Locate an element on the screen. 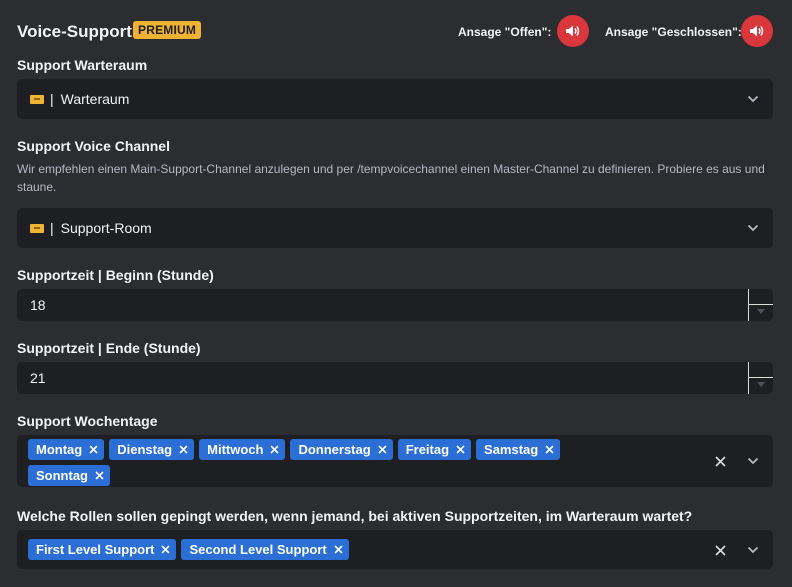 The image size is (792, 587). start-hour-stepper is located at coordinates (760, 305).